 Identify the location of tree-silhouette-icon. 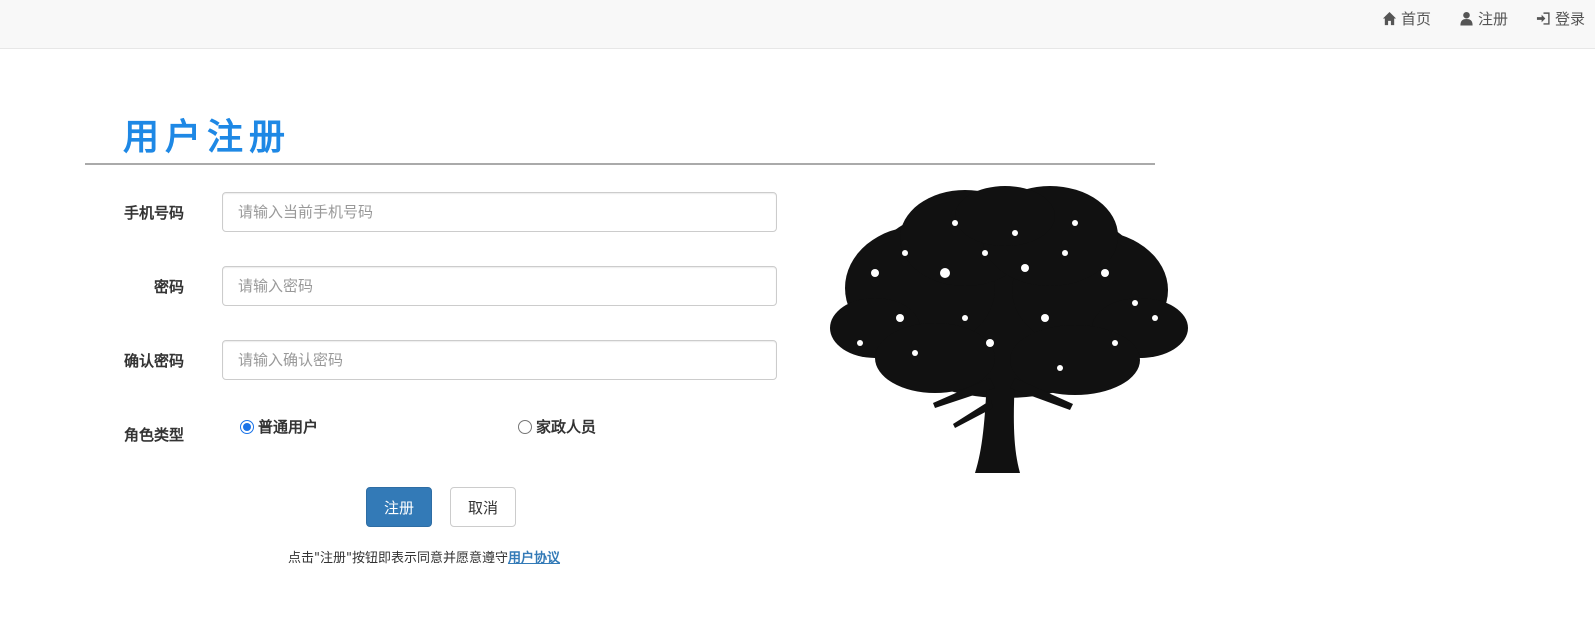
(1009, 329).